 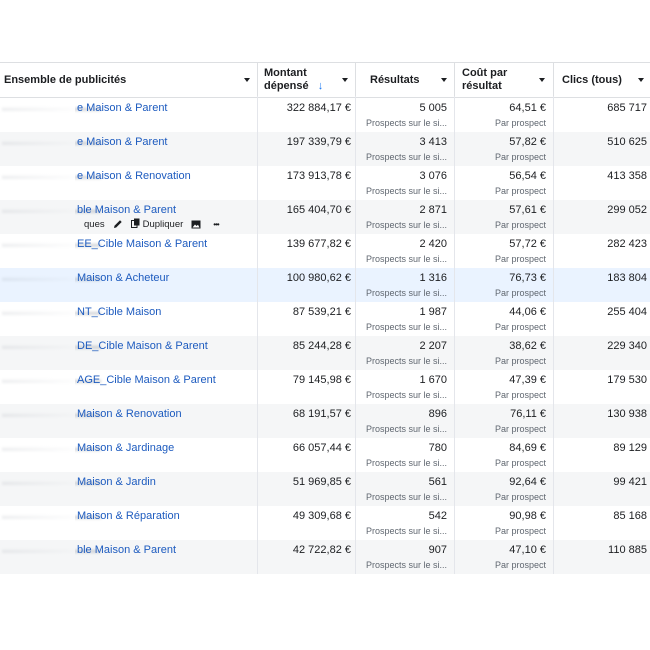 I want to click on duplicate-button: Dupliquer, so click(x=156, y=224).